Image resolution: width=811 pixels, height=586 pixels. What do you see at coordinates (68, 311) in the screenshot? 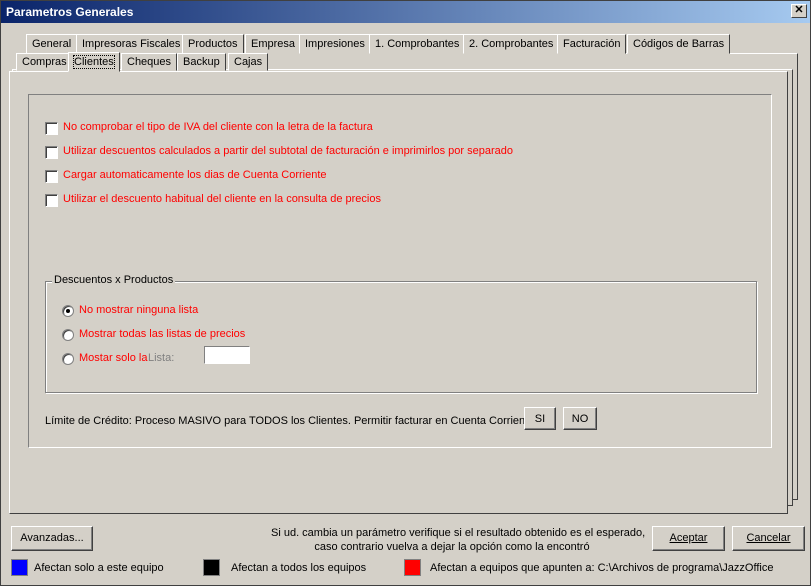
I see `radio-no-mostrar` at bounding box center [68, 311].